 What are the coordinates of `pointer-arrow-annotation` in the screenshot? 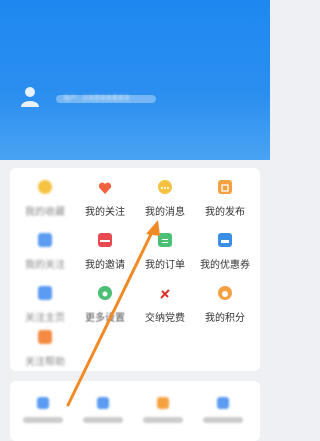 It's located at (113, 313).